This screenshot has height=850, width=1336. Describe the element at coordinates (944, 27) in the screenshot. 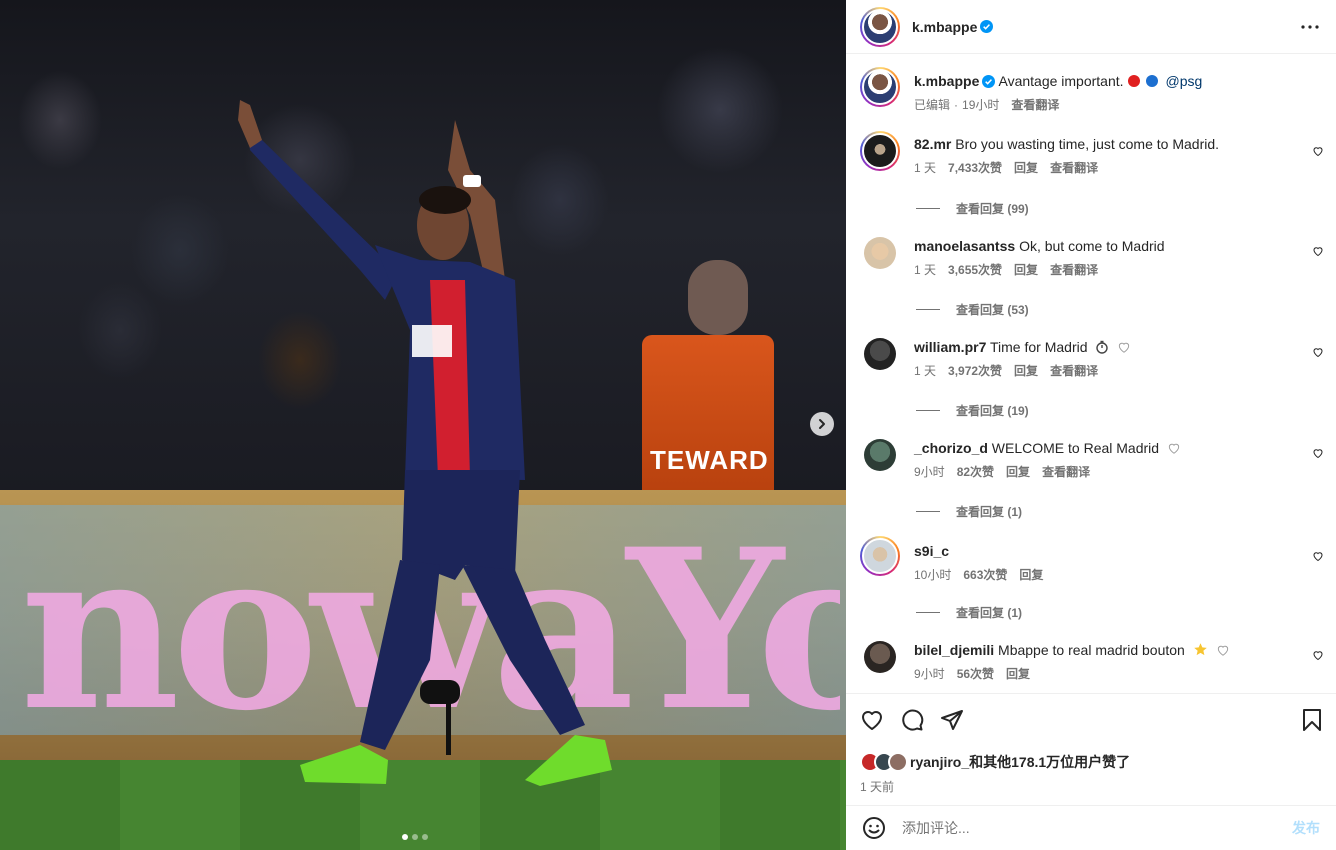

I see `author-username: k.mbappe` at that location.